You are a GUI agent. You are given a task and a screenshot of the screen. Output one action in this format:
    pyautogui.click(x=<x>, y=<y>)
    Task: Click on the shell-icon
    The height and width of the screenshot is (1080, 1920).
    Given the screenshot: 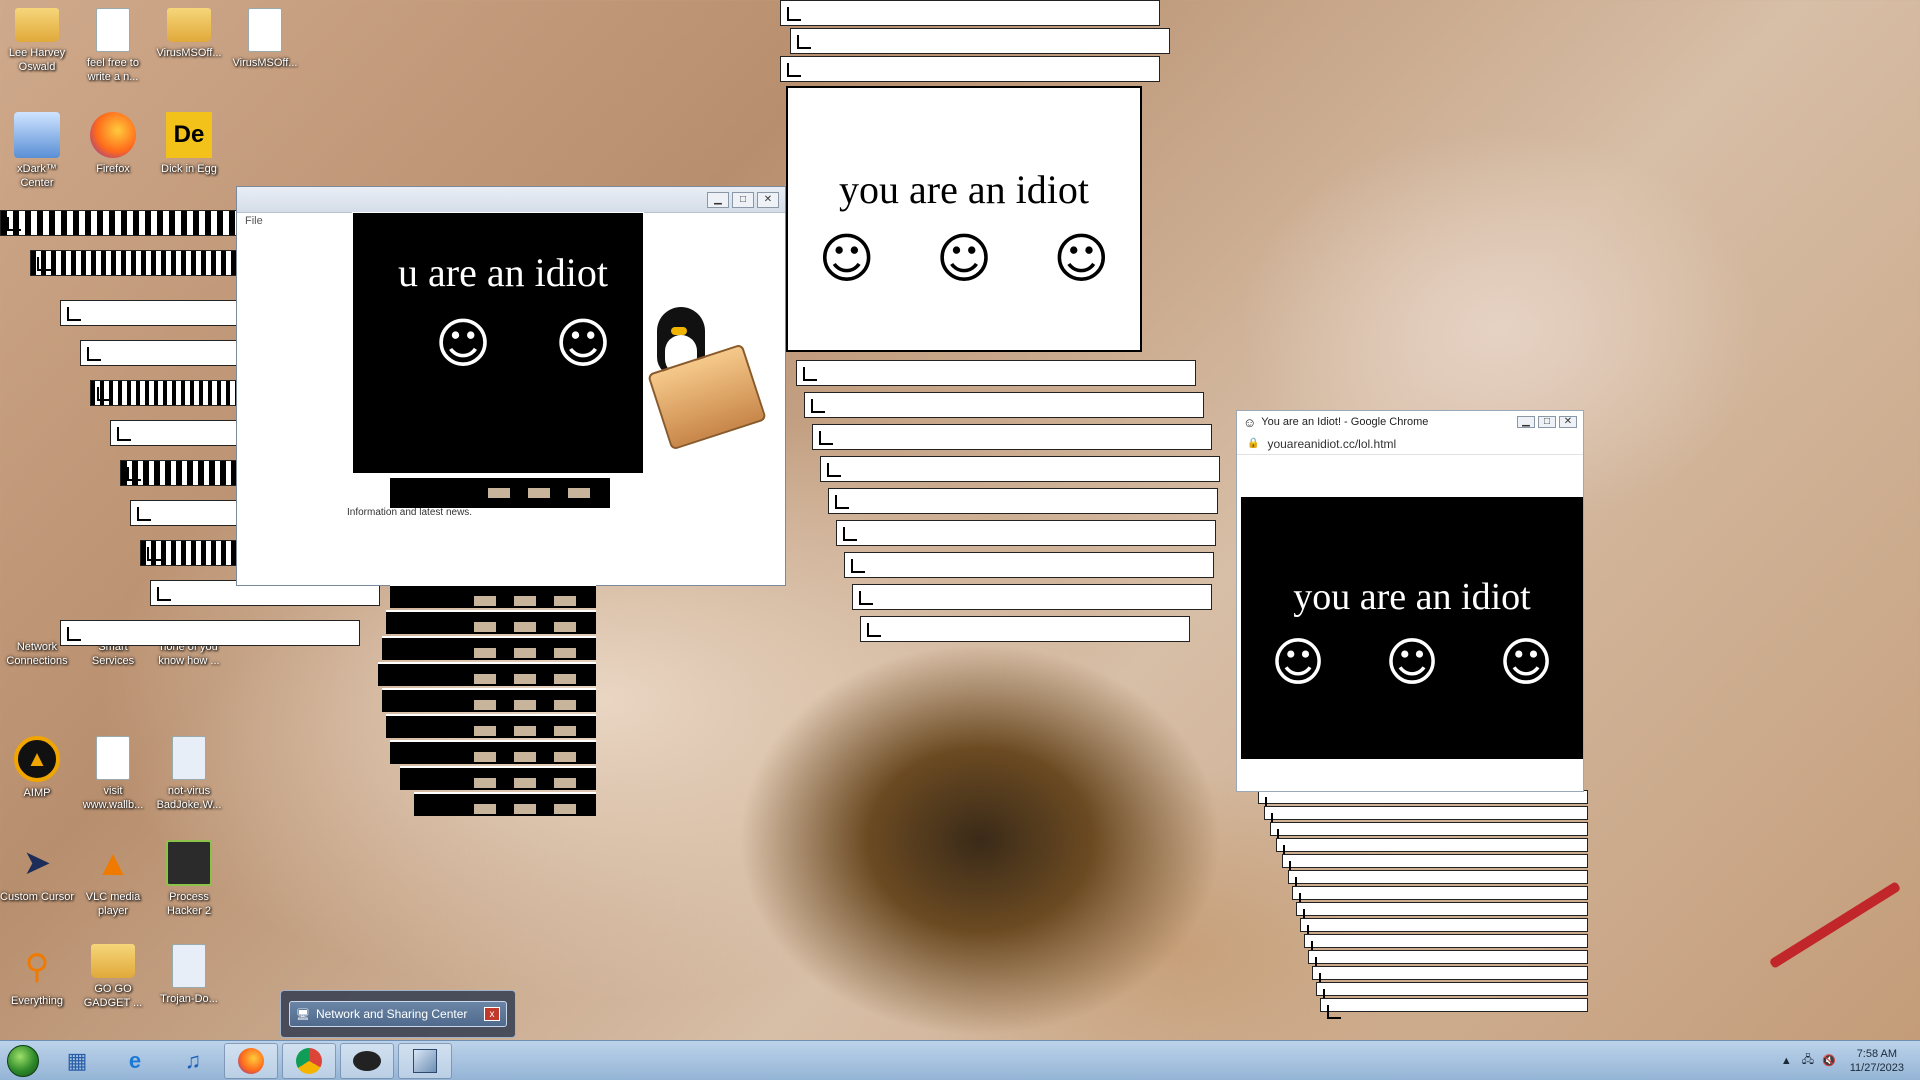 What is the action you would take?
    pyautogui.click(x=367, y=1060)
    